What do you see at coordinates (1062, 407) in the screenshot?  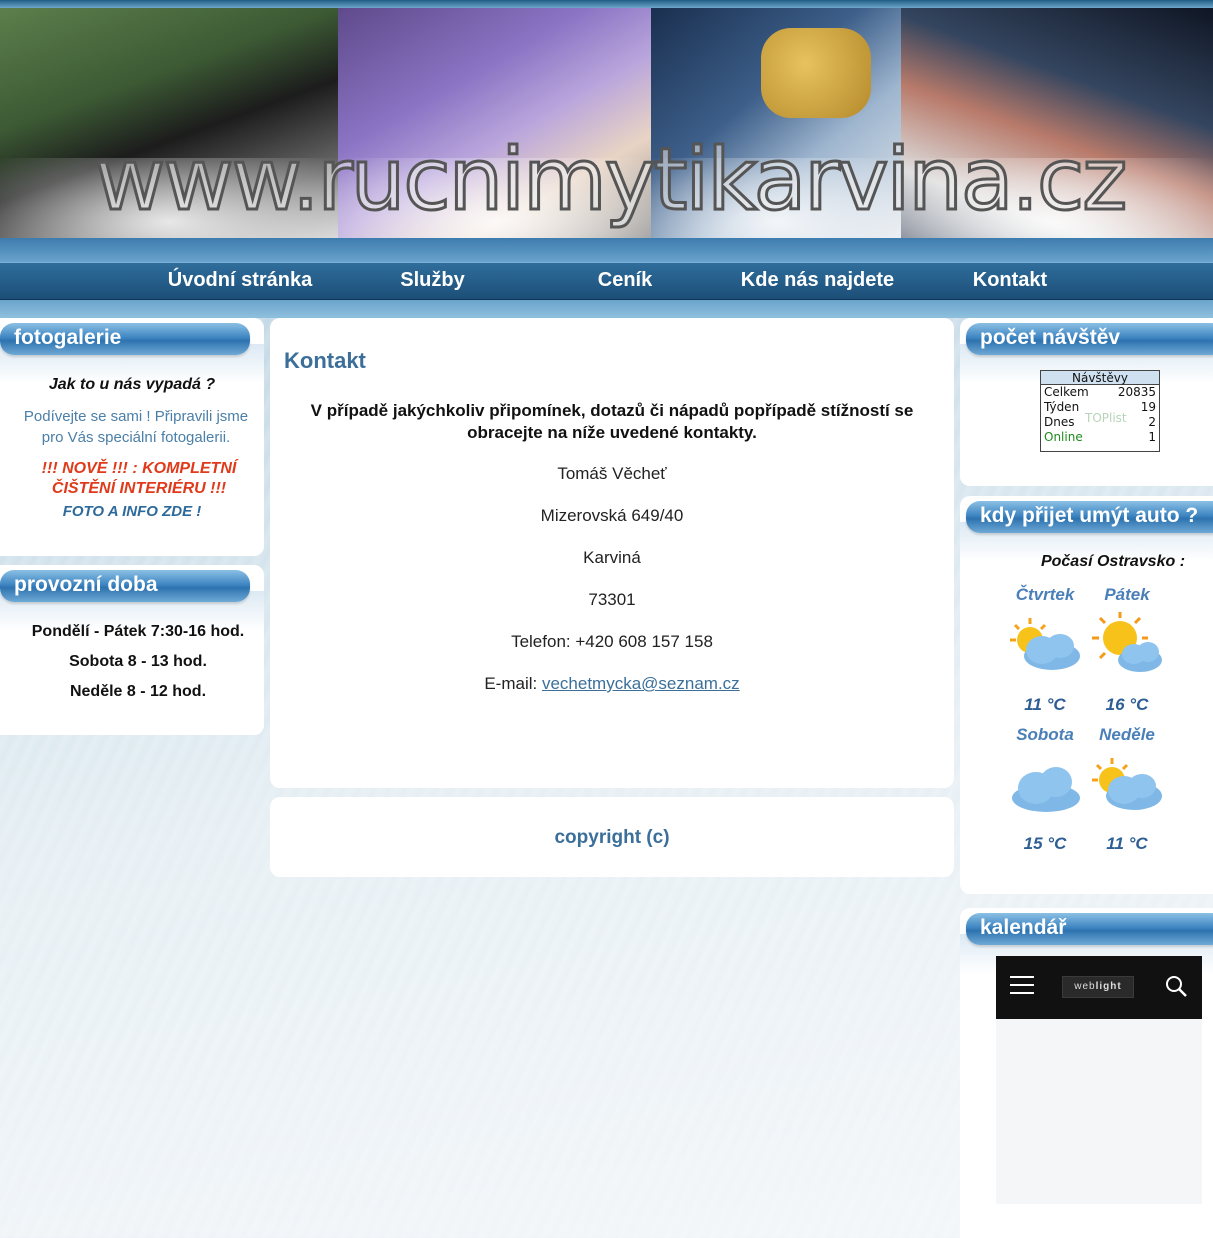 I see `counter-label-week: Týden` at bounding box center [1062, 407].